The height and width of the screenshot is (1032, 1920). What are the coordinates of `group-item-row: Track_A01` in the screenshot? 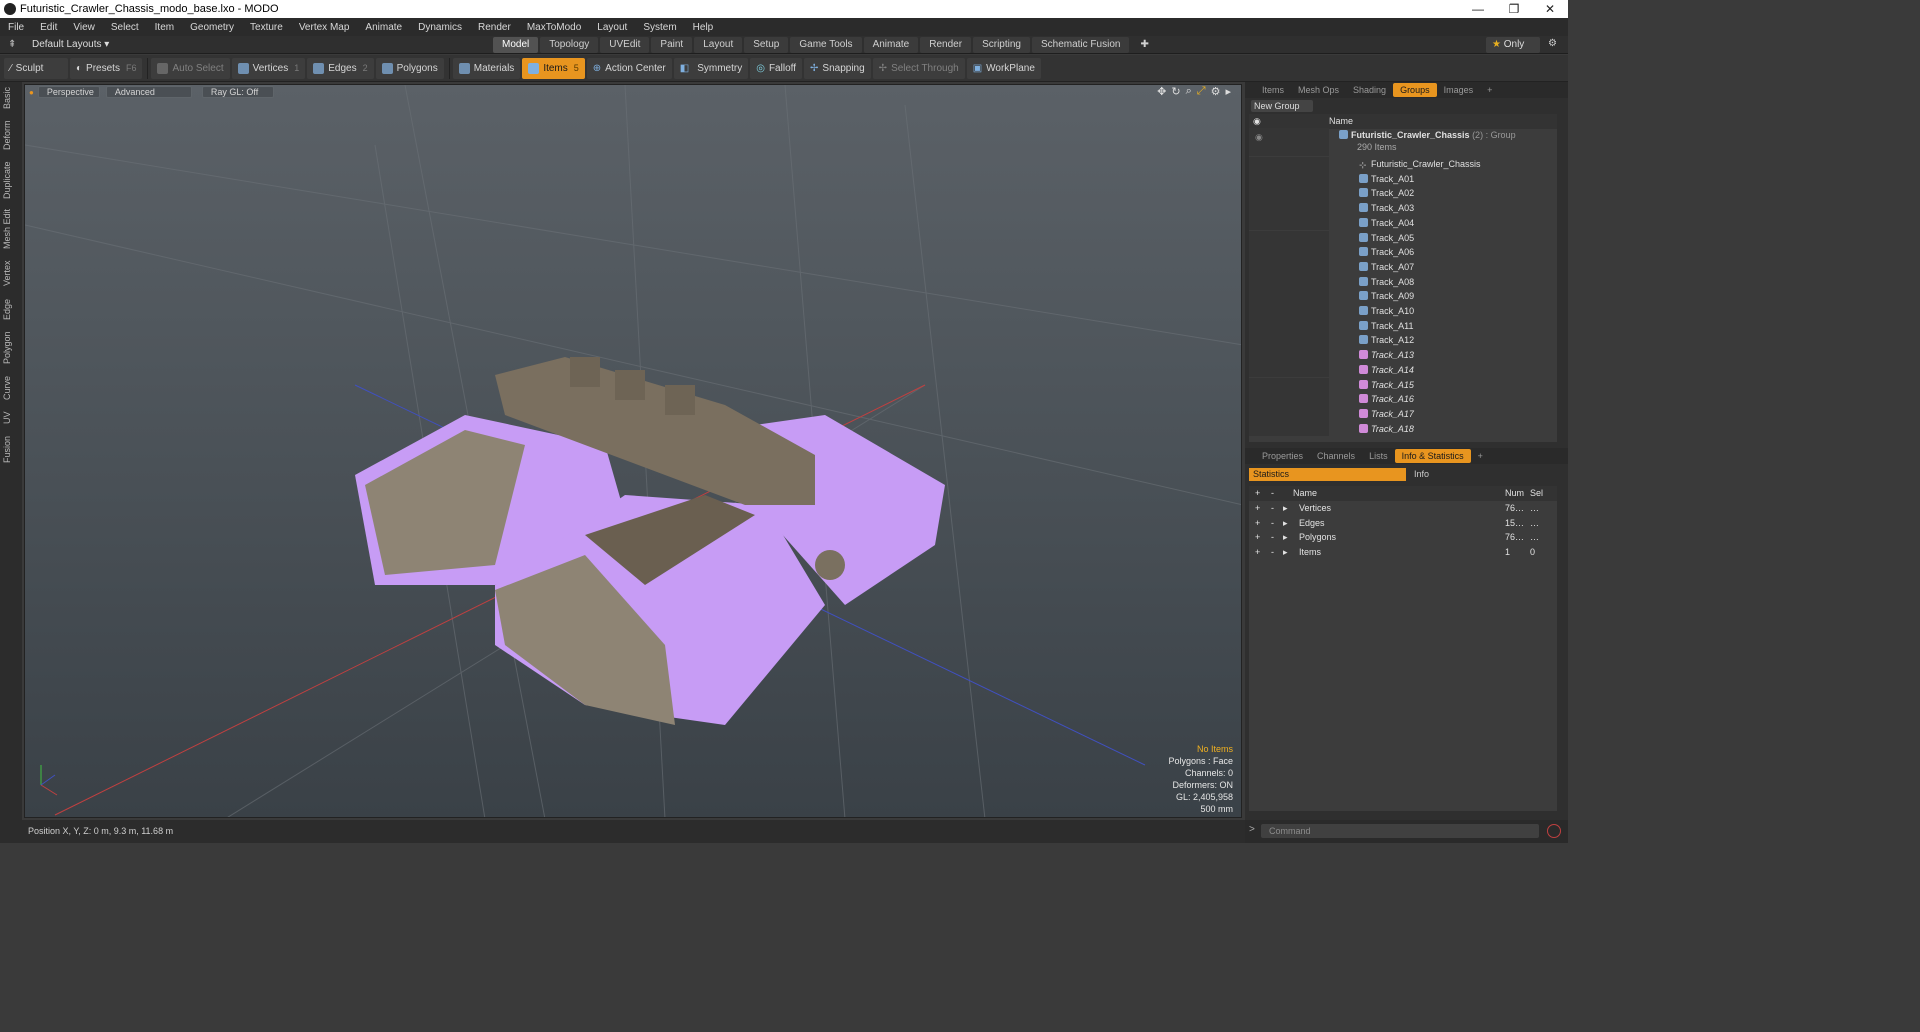 It's located at (1403, 179).